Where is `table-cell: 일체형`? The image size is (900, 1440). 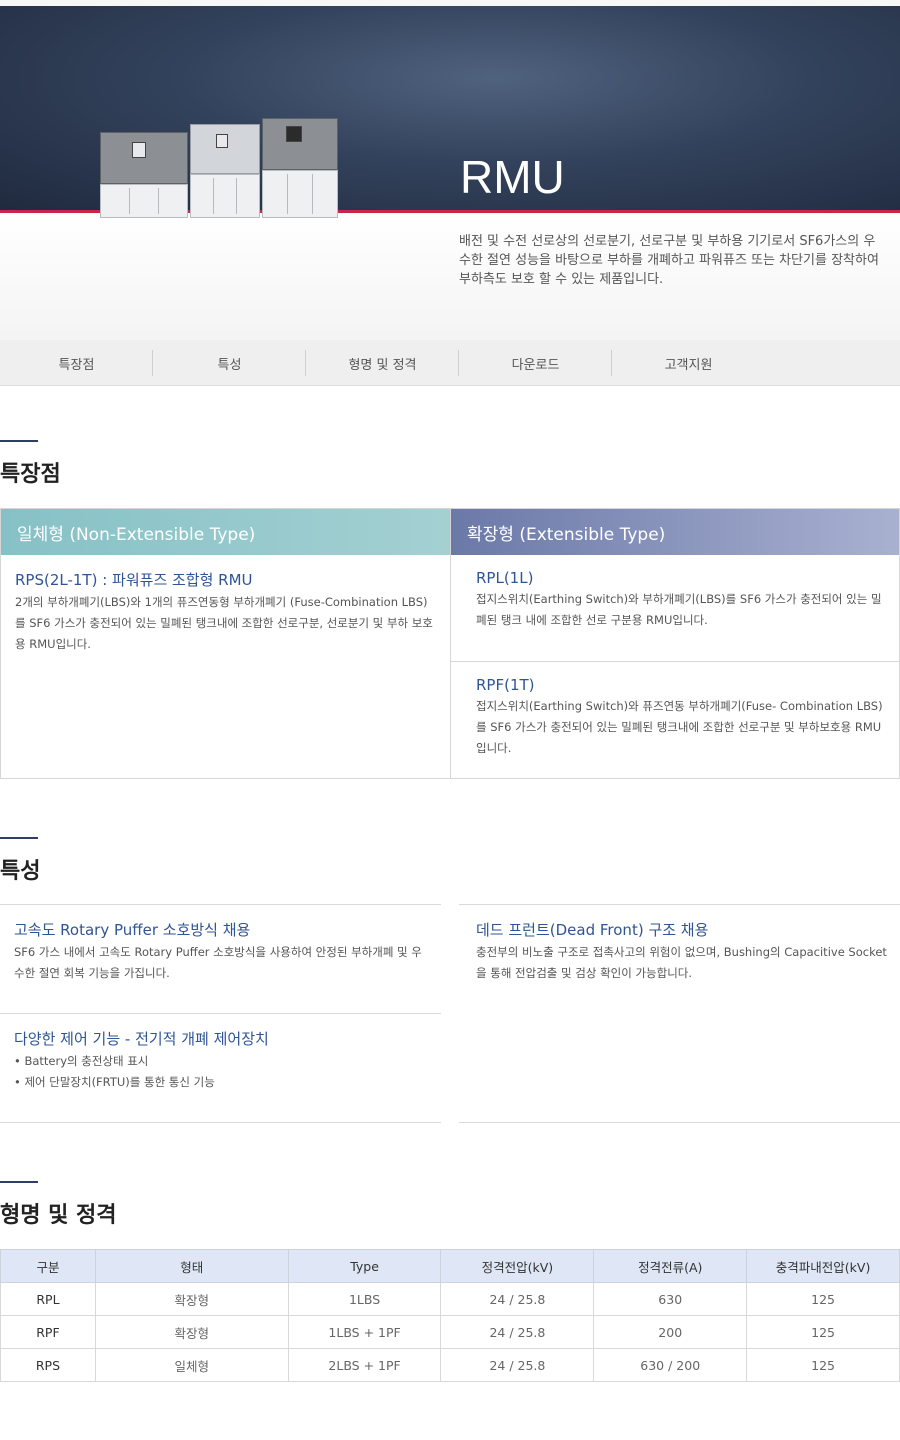 table-cell: 일체형 is located at coordinates (191, 1365).